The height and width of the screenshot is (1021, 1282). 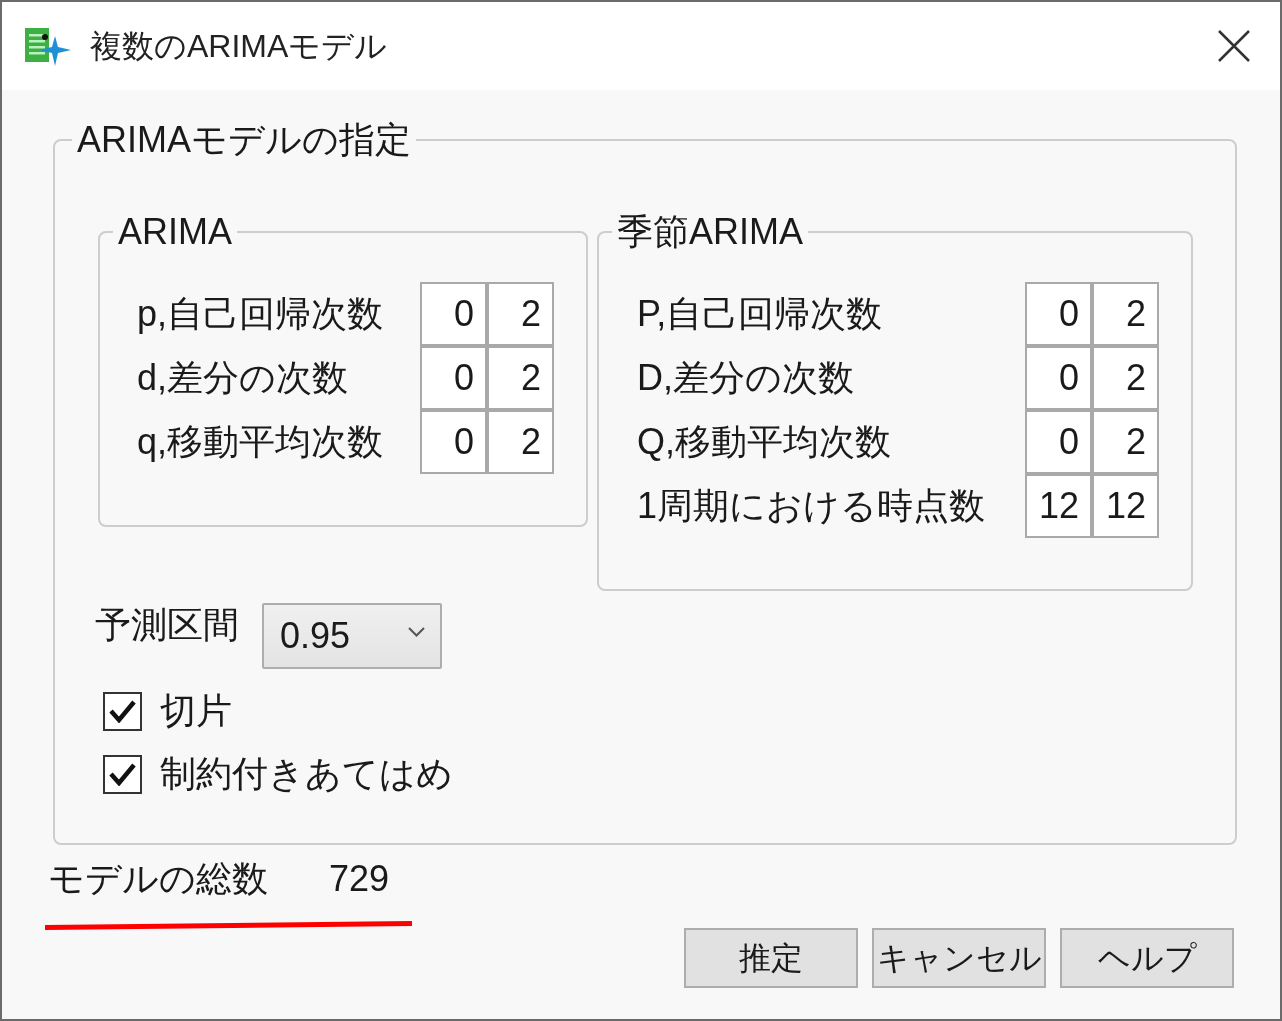 I want to click on field-label: P,自己回帰次数, so click(x=760, y=313).